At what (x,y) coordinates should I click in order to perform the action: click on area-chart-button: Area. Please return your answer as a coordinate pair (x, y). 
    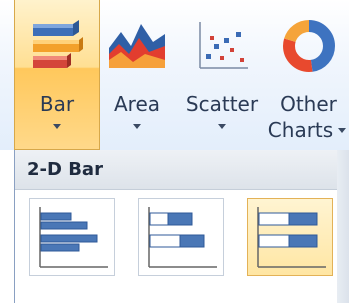
    Looking at the image, I should click on (137, 75).